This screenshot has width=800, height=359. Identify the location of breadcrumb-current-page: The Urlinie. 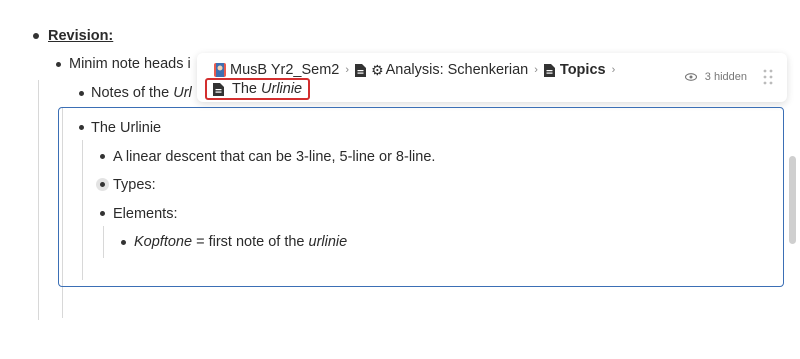
(257, 89).